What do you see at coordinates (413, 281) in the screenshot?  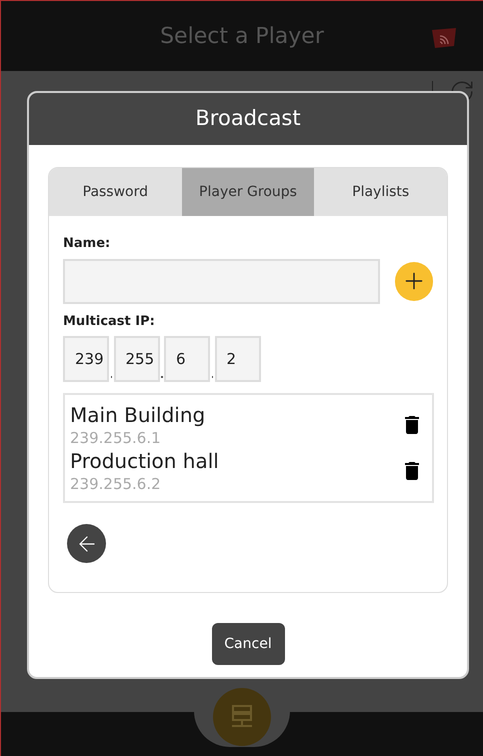 I see `add-button` at bounding box center [413, 281].